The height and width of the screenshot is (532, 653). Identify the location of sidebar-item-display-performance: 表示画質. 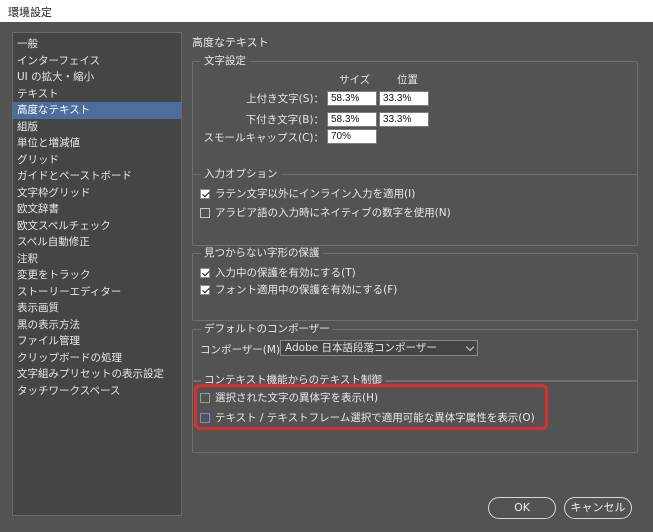
(97, 308).